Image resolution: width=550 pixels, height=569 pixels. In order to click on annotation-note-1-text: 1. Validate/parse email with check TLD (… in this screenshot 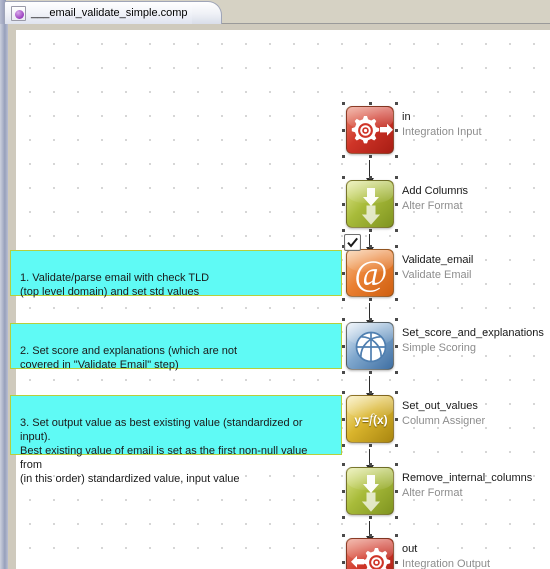, I will do `click(115, 285)`.